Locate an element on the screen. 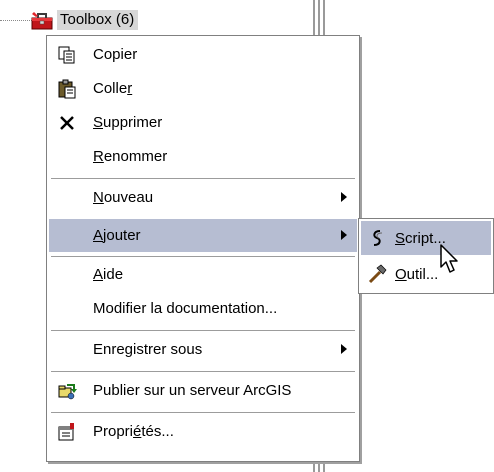 This screenshot has width=494, height=472. tree-node-toolbox: Toolbox (6) is located at coordinates (84, 20).